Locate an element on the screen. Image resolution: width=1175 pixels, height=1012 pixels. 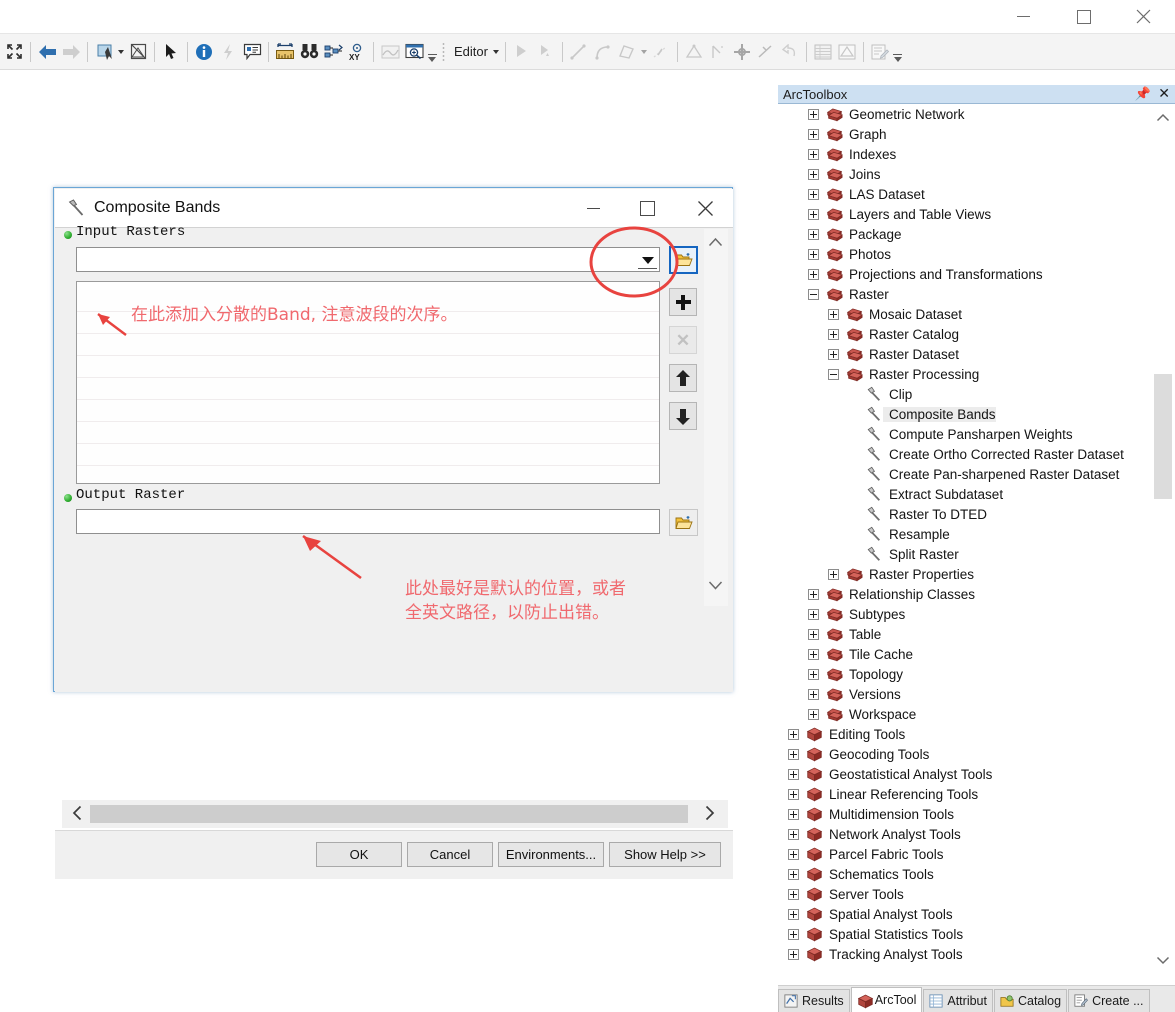
tree-item-photos: Photos is located at coordinates (968, 254).